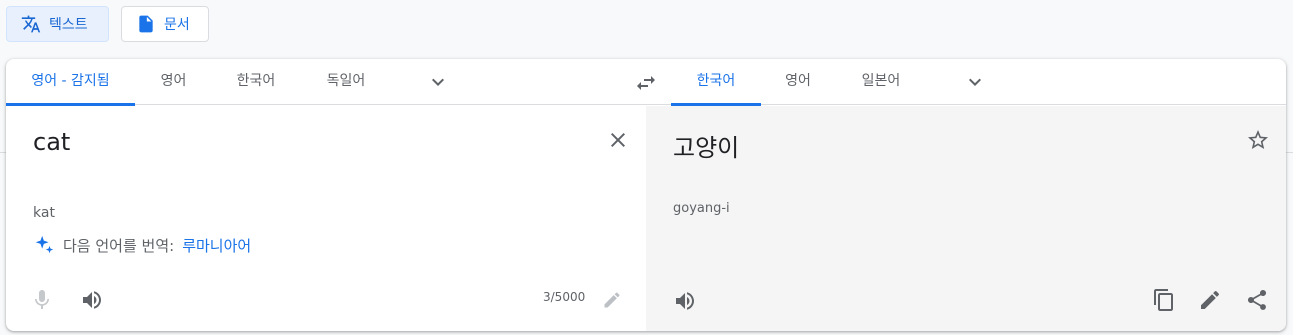 The width and height of the screenshot is (1293, 335). What do you see at coordinates (31, 24) in the screenshot?
I see `translate-icon` at bounding box center [31, 24].